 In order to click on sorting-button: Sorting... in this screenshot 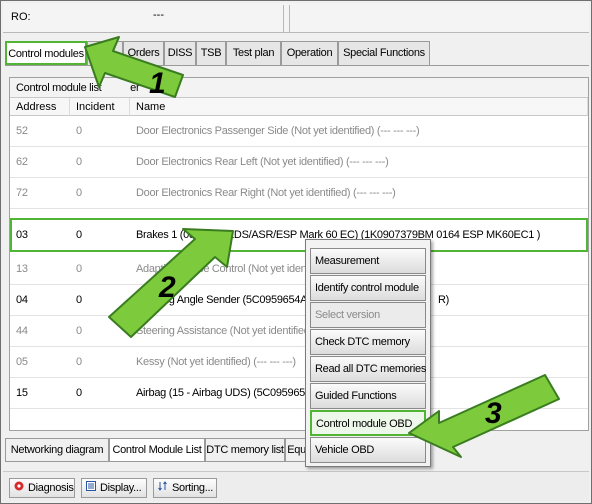, I will do `click(185, 488)`.